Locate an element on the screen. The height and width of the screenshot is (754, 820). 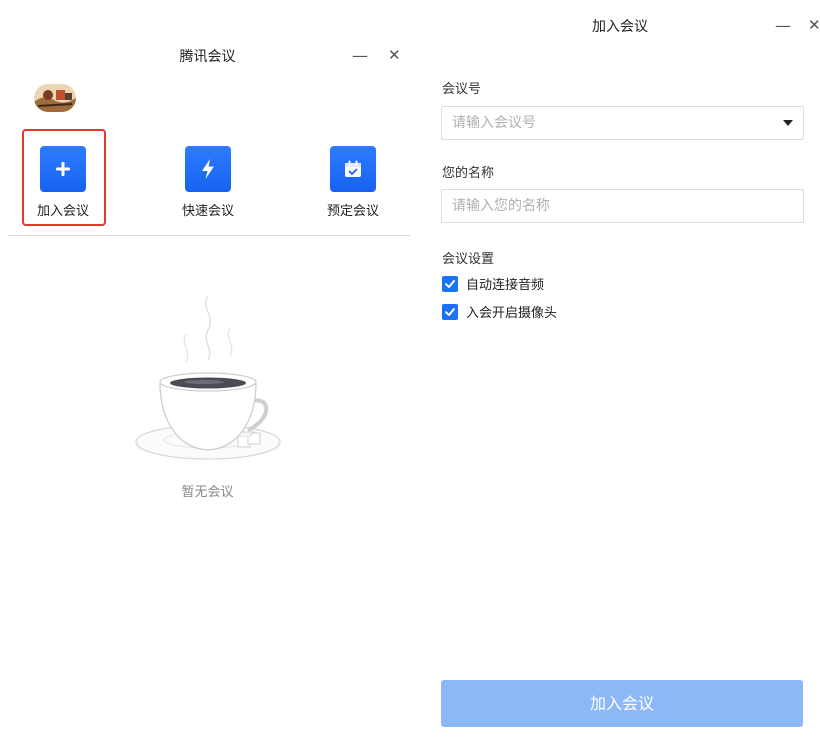
schedule-meeting-label: 预定会议 is located at coordinates (352, 211).